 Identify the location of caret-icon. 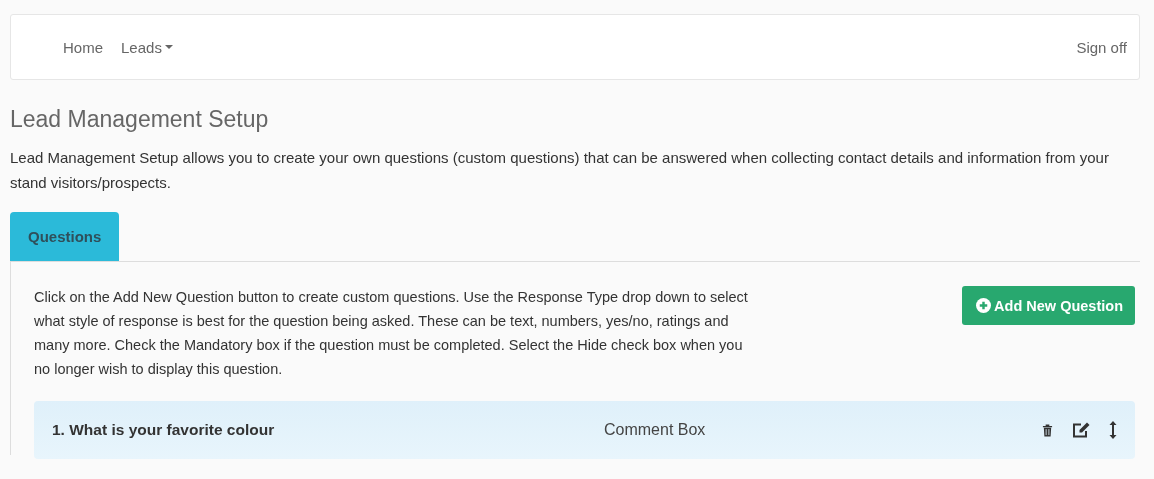
(168, 47).